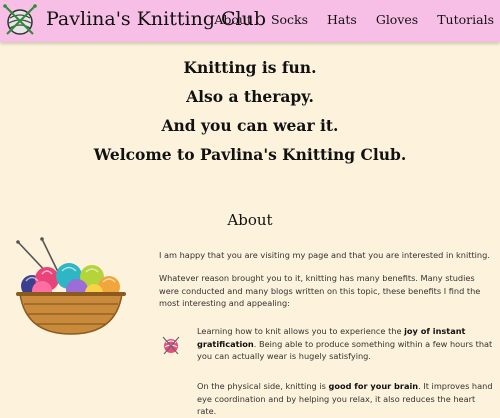 The width and height of the screenshot is (500, 418). Describe the element at coordinates (373, 386) in the screenshot. I see `benefit-2-bold: good for your brain` at that location.